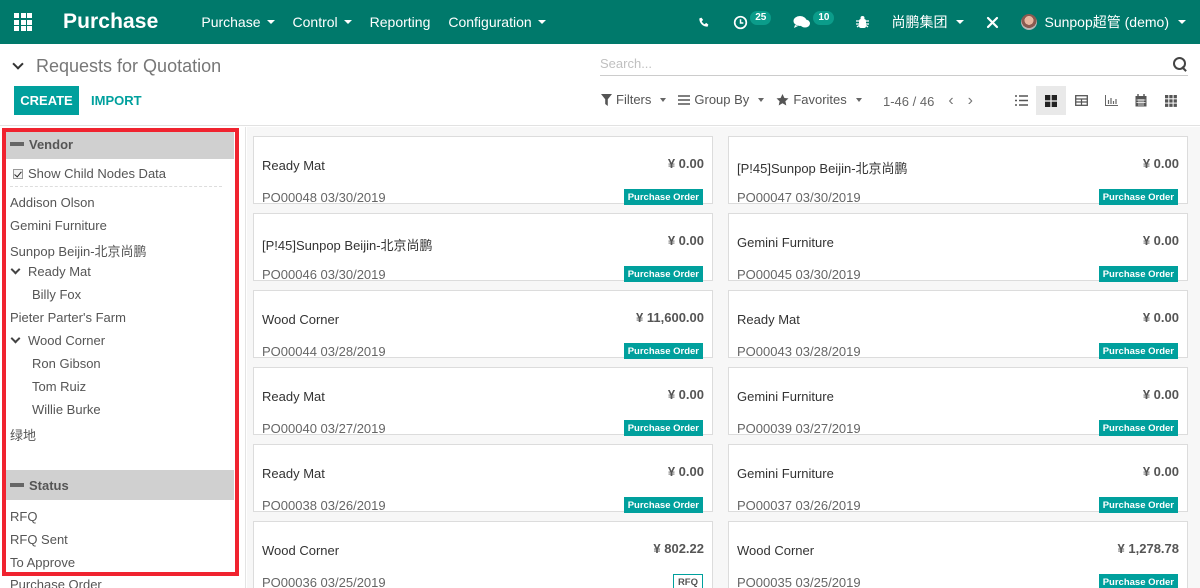 This screenshot has width=1200, height=588. Describe the element at coordinates (606, 99) in the screenshot. I see `filter-icon` at that location.